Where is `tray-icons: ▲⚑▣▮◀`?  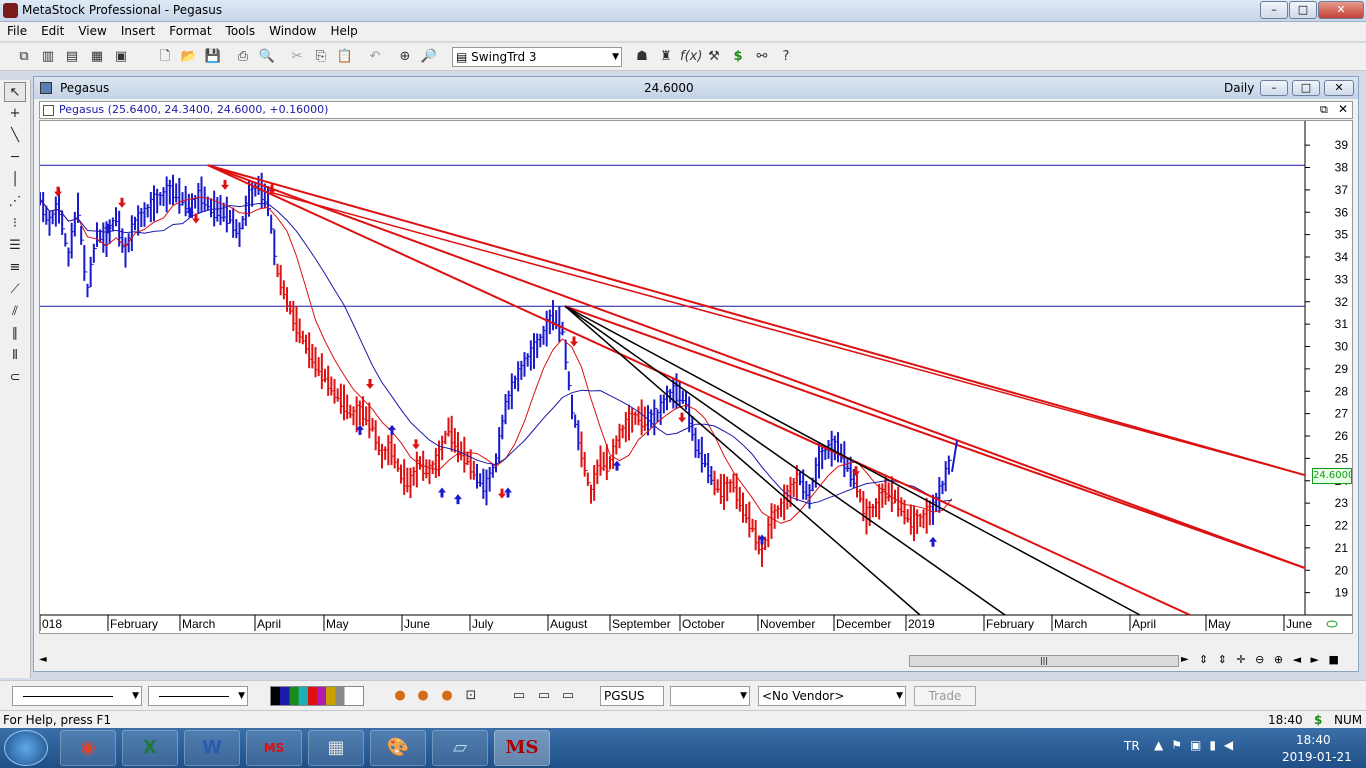
tray-icons: ▲⚑▣▮◀ is located at coordinates (1197, 745).